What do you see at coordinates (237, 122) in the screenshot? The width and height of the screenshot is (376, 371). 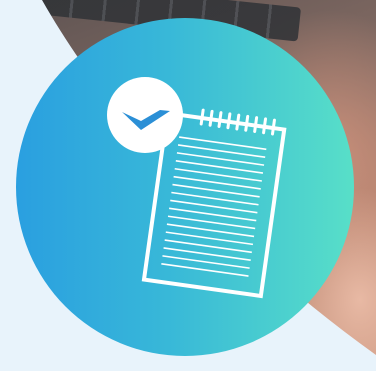 I see `spiral-binding` at bounding box center [237, 122].